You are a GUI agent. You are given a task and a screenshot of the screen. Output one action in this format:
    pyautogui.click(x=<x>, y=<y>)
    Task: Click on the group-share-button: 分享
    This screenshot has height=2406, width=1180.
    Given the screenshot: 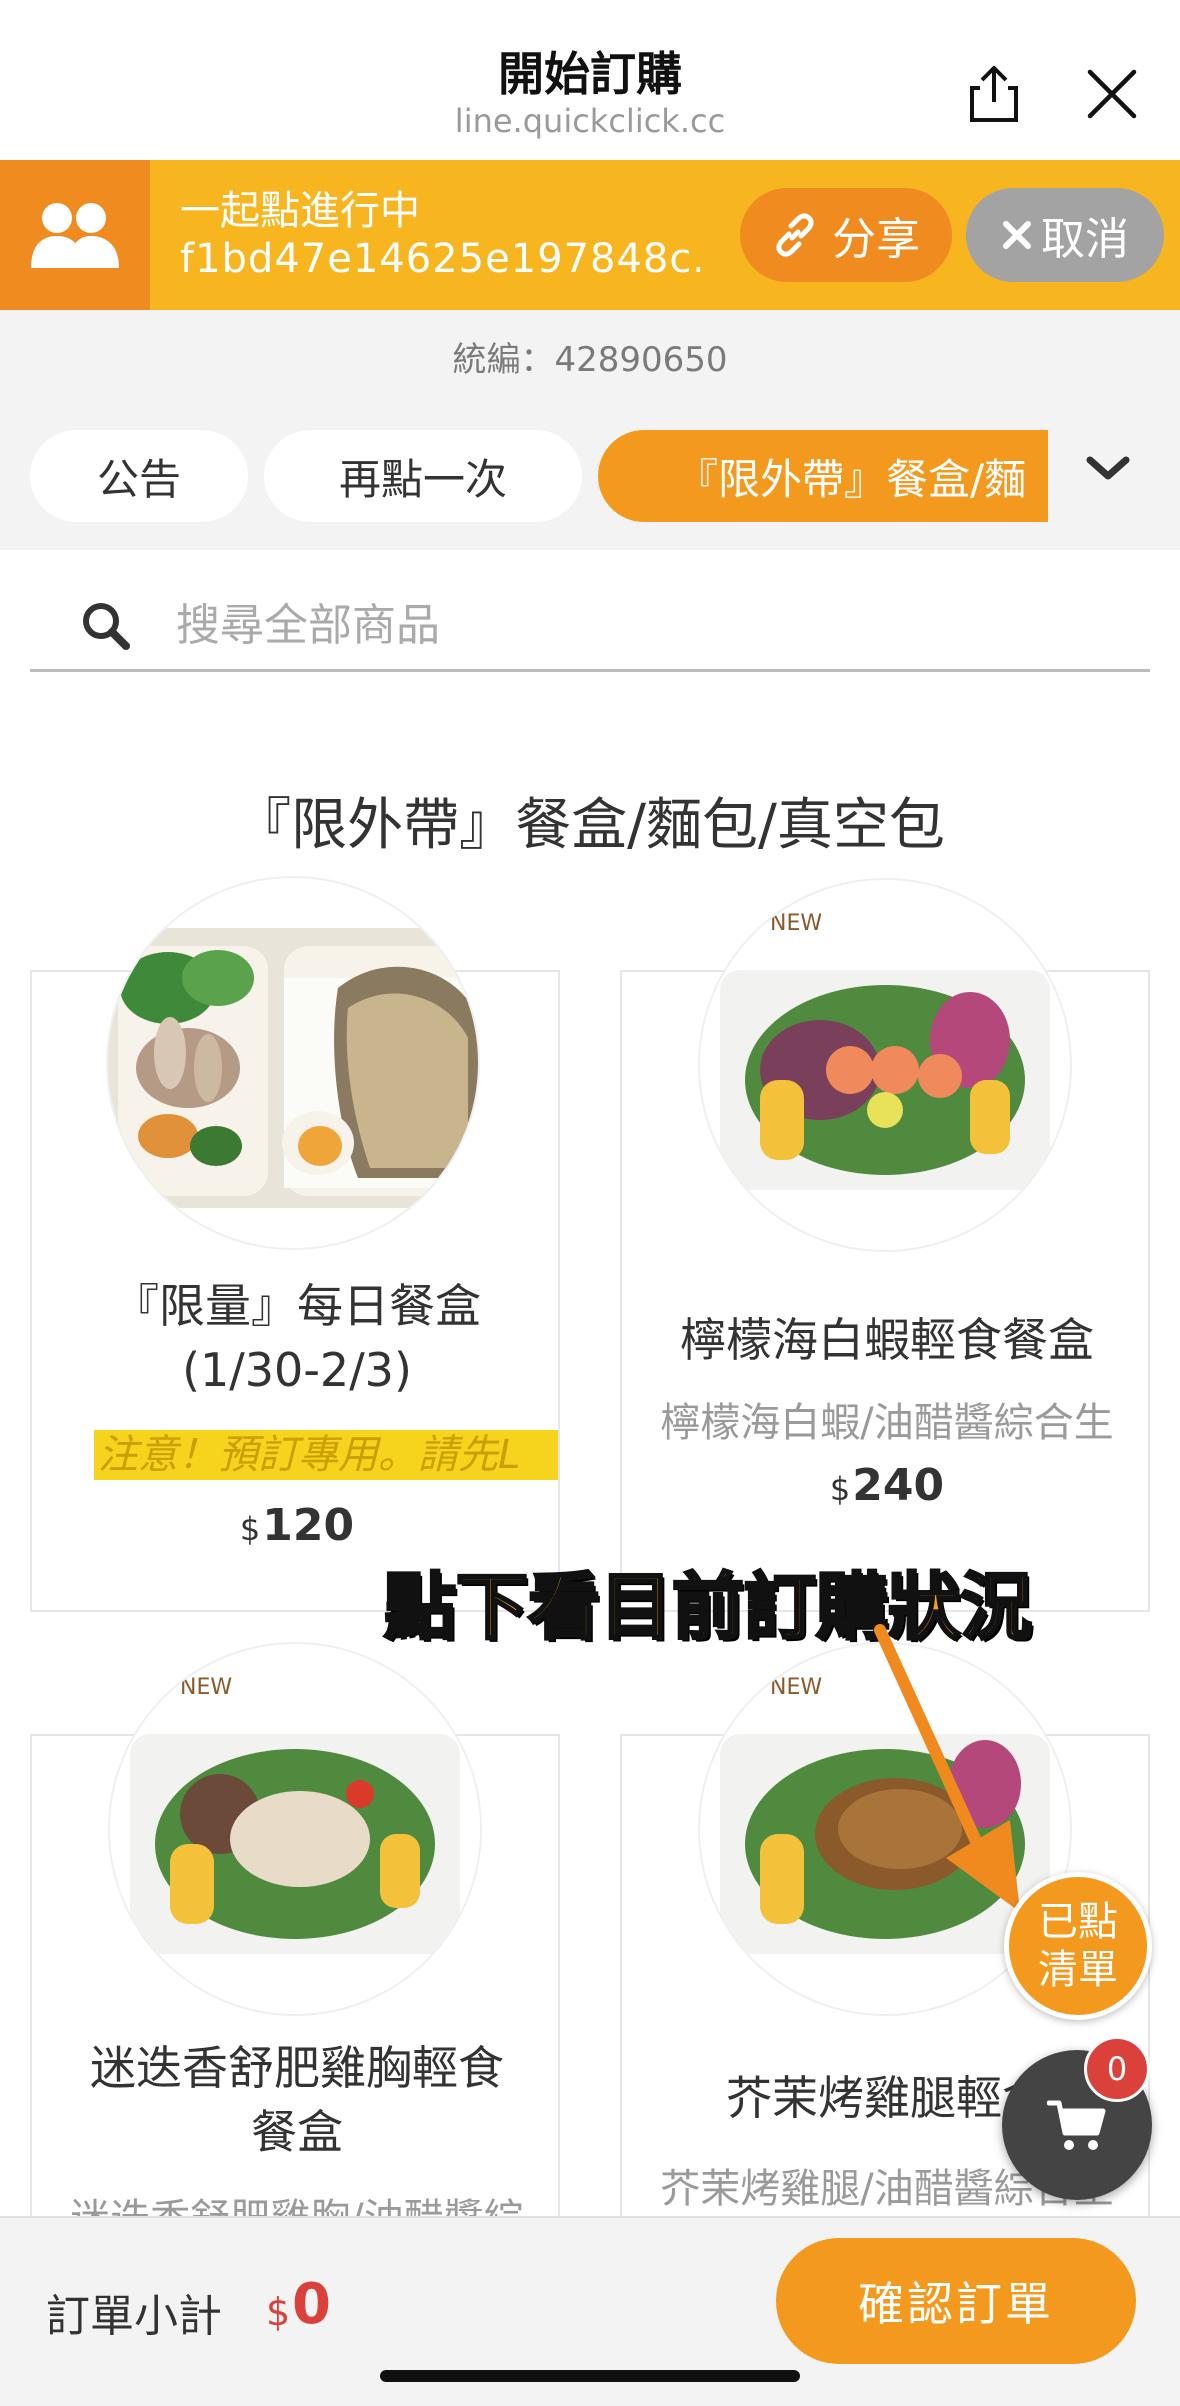 What is the action you would take?
    pyautogui.click(x=846, y=235)
    